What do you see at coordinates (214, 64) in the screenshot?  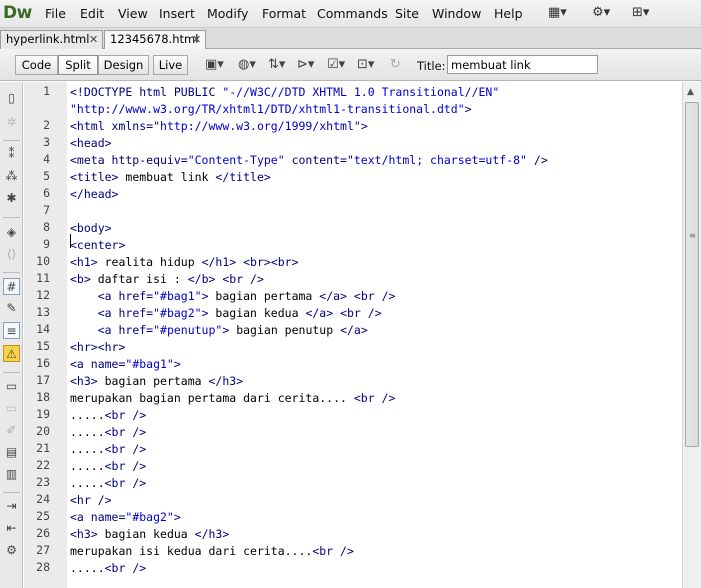 I see `multiscreen-icon: ▣▾` at bounding box center [214, 64].